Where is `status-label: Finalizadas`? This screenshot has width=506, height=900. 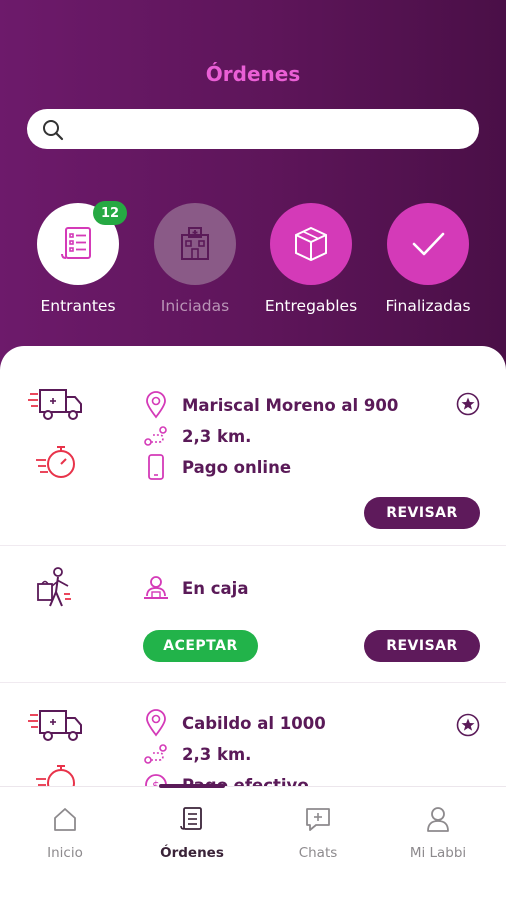
status-label: Finalizadas is located at coordinates (428, 306).